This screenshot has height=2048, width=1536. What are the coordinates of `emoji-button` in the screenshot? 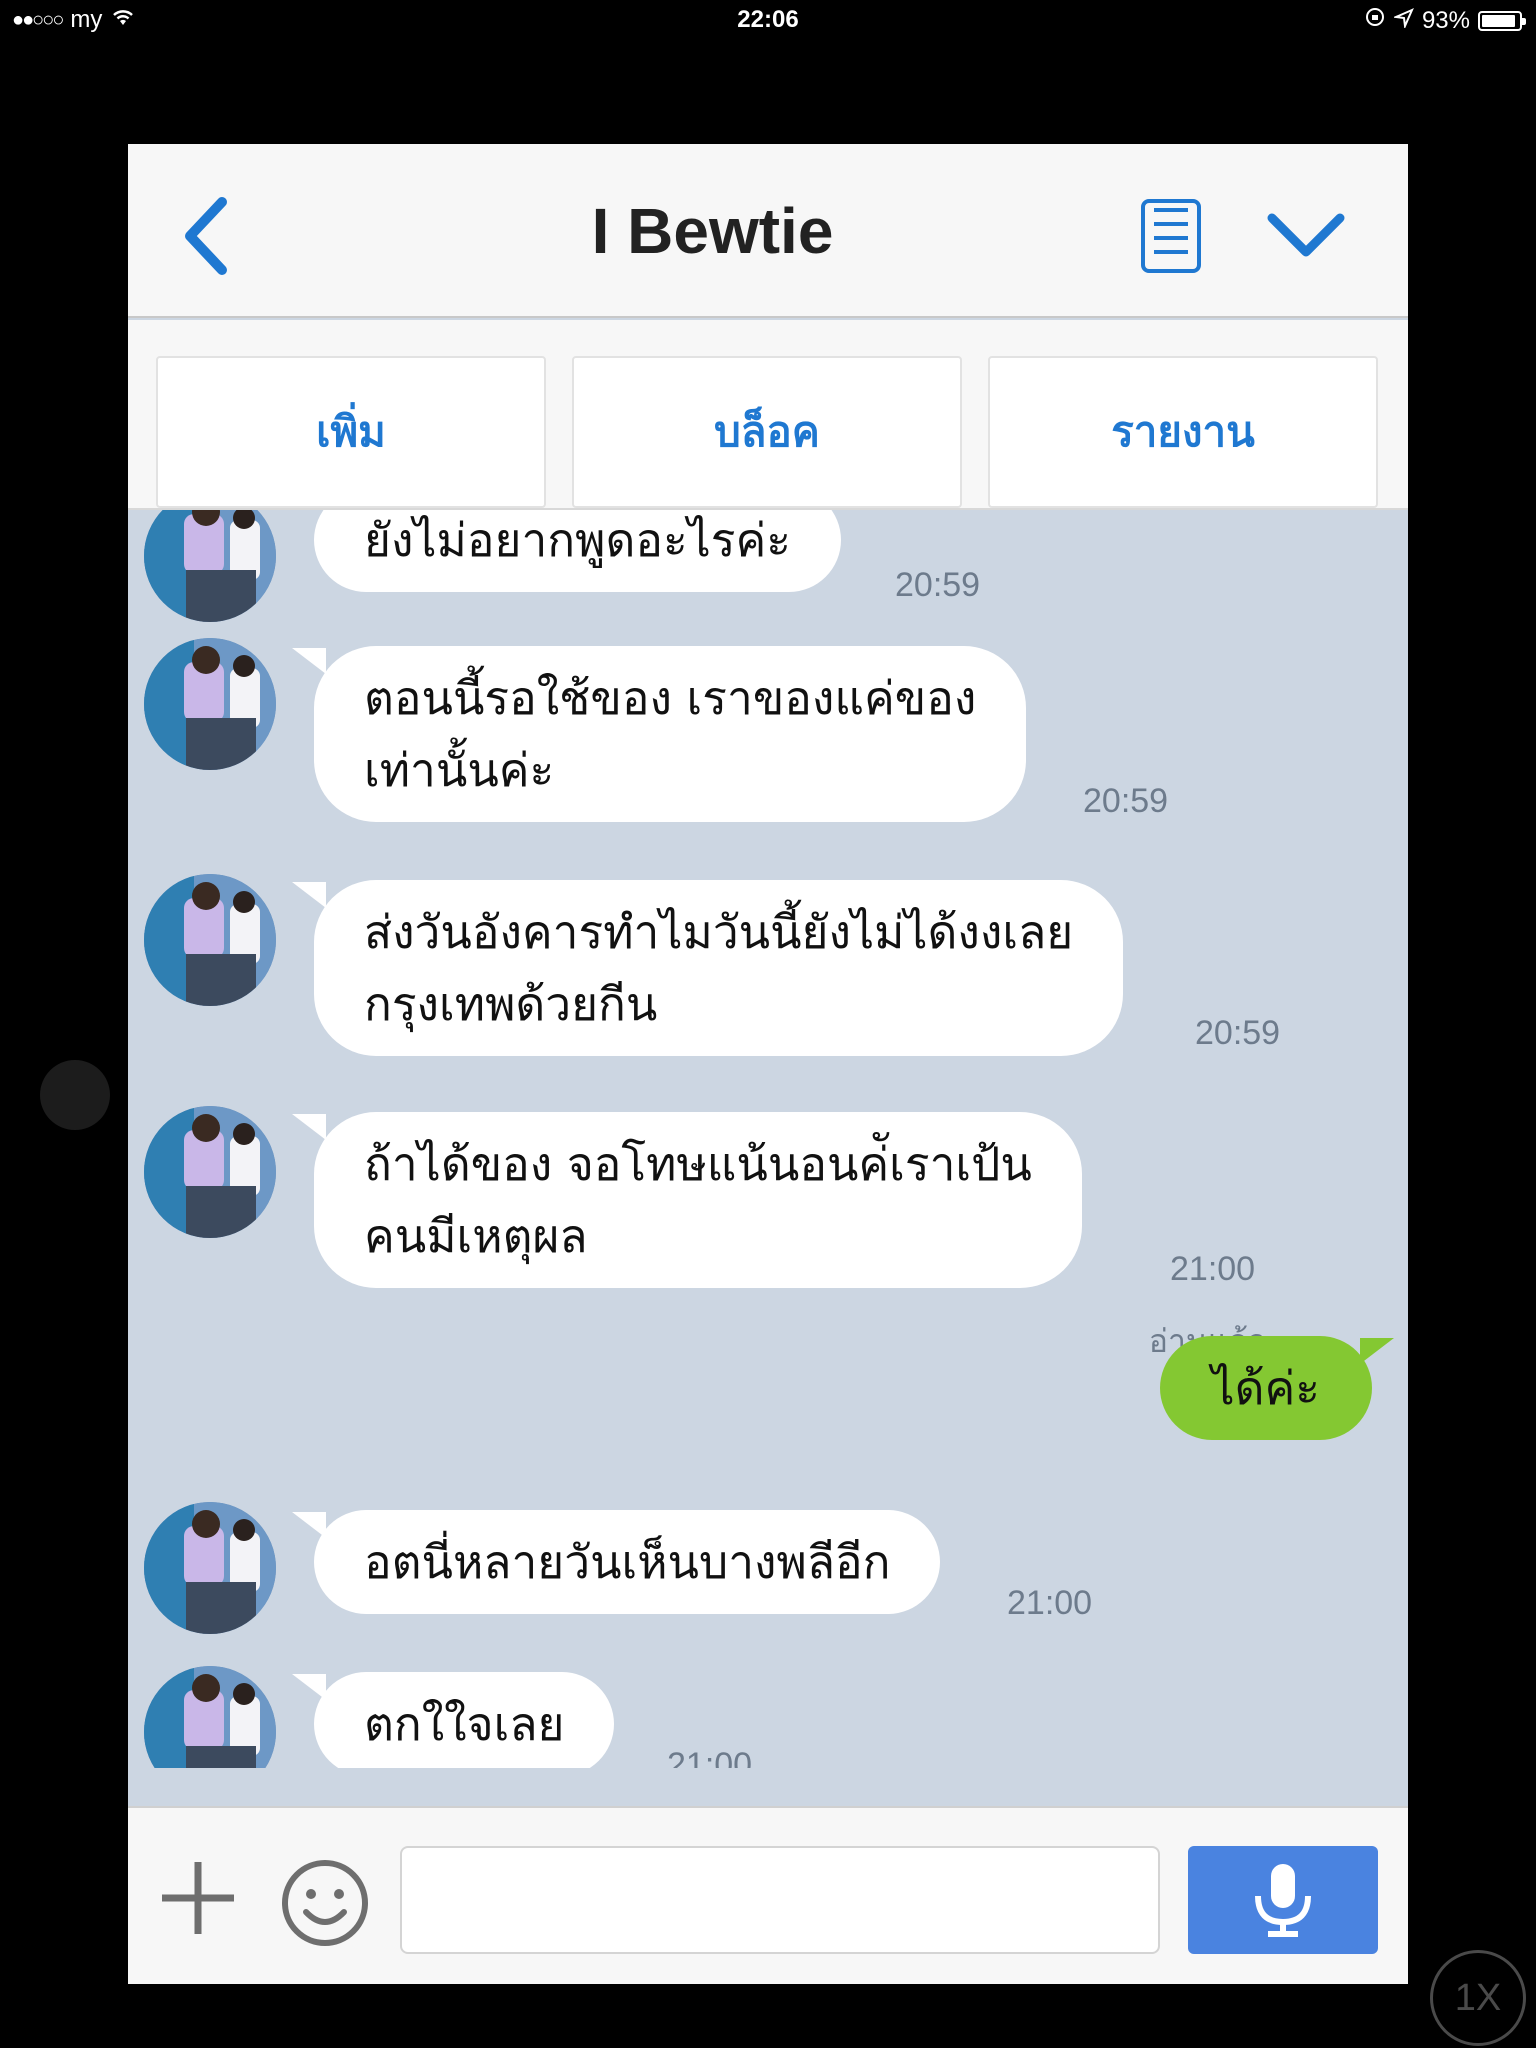 It's located at (325, 1903).